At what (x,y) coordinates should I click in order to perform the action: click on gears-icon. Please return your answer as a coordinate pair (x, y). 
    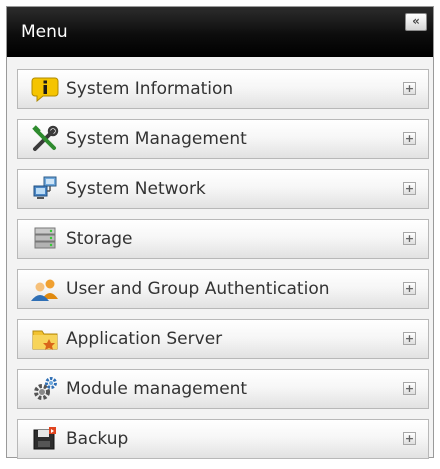
    Looking at the image, I should click on (45, 389).